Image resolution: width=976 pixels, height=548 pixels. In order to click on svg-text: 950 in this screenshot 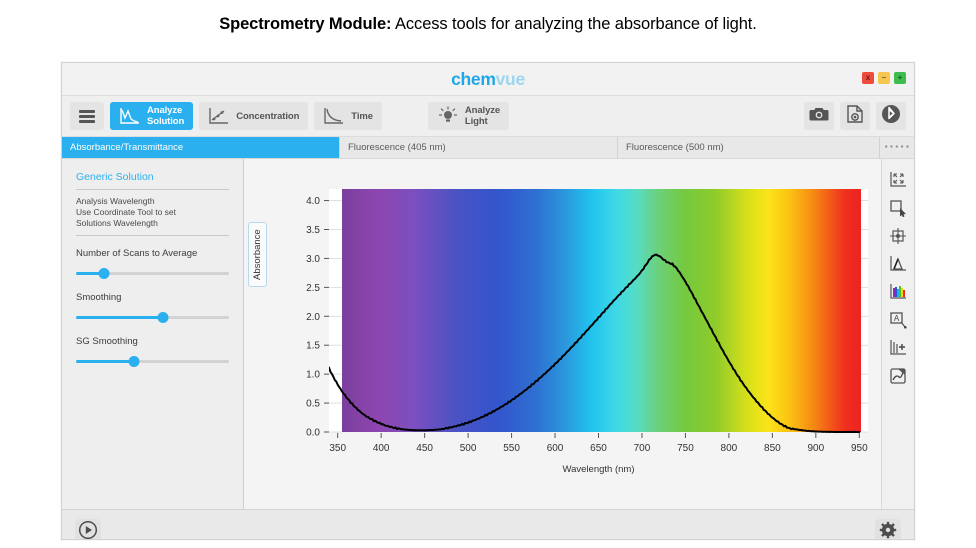, I will do `click(859, 448)`.